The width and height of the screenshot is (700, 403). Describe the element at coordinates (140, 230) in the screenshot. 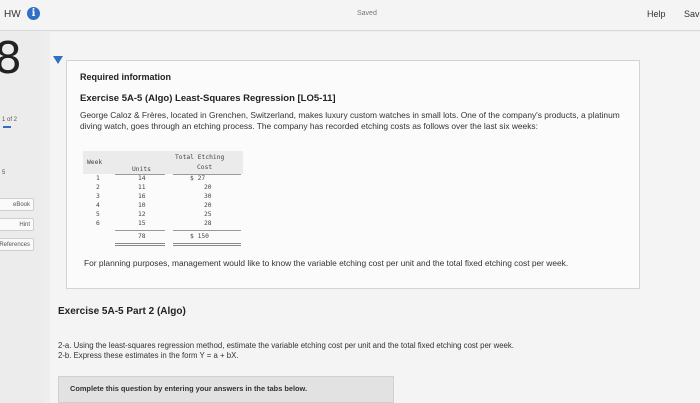

I see `units-total-rule` at that location.